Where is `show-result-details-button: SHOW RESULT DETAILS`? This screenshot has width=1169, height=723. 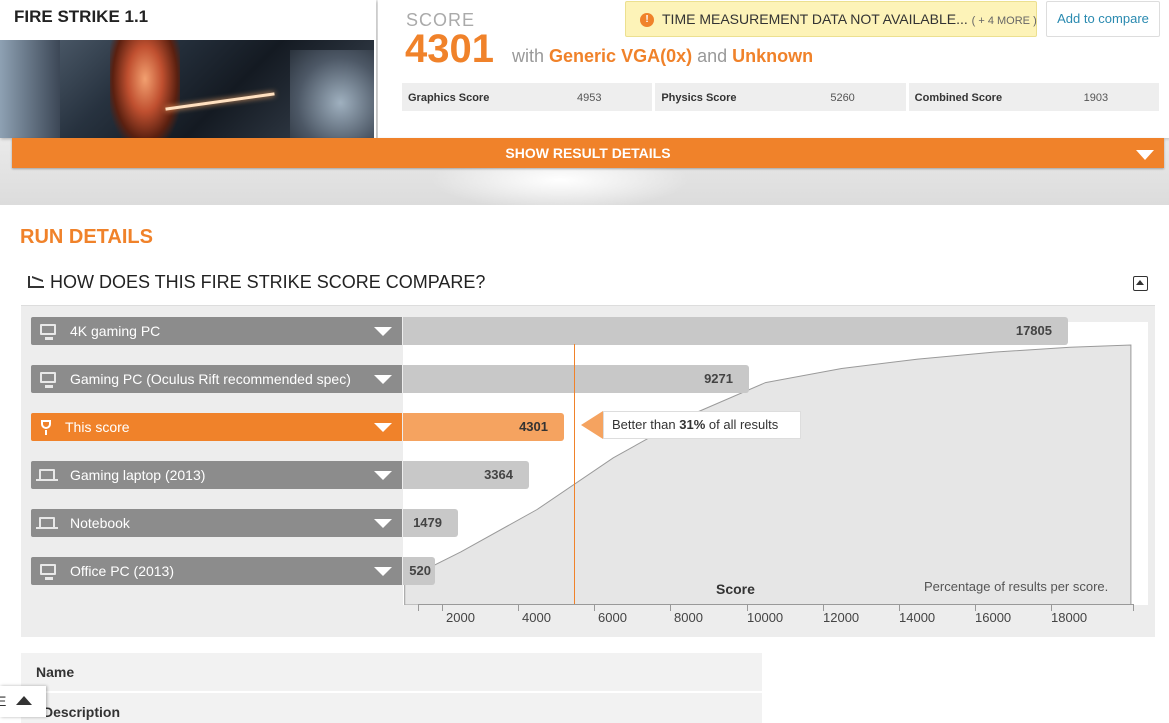 show-result-details-button: SHOW RESULT DETAILS is located at coordinates (588, 153).